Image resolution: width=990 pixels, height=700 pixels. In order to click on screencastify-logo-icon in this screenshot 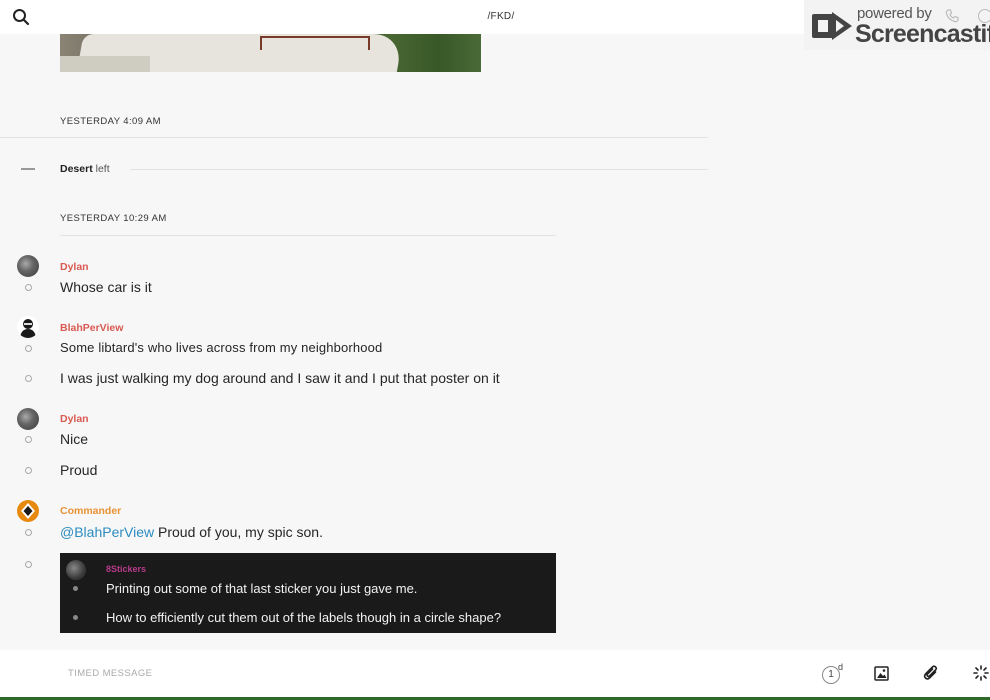, I will do `click(832, 26)`.